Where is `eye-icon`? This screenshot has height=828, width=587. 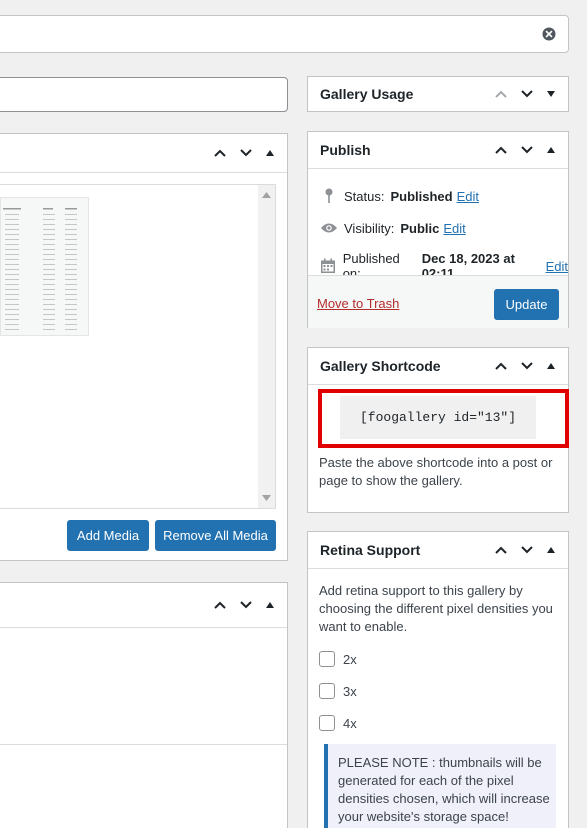 eye-icon is located at coordinates (329, 228).